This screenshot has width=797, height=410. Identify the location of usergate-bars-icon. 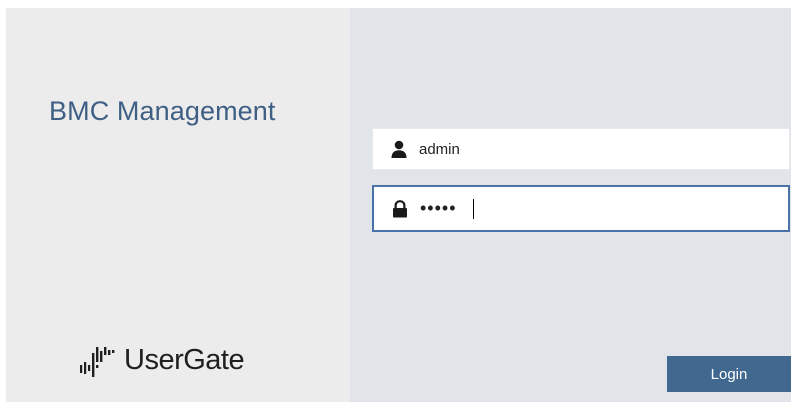
(97, 362).